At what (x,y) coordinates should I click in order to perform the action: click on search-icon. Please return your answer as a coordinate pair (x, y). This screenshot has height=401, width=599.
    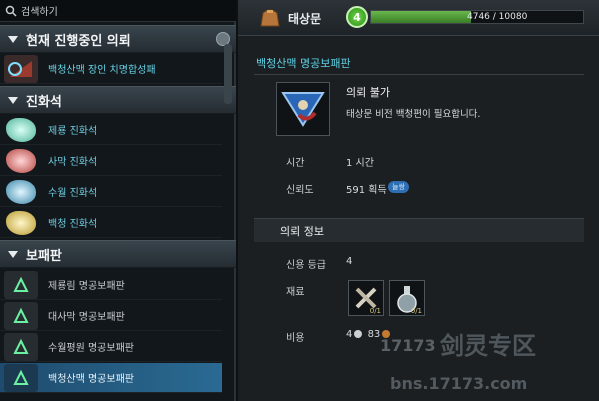
    Looking at the image, I should click on (11, 11).